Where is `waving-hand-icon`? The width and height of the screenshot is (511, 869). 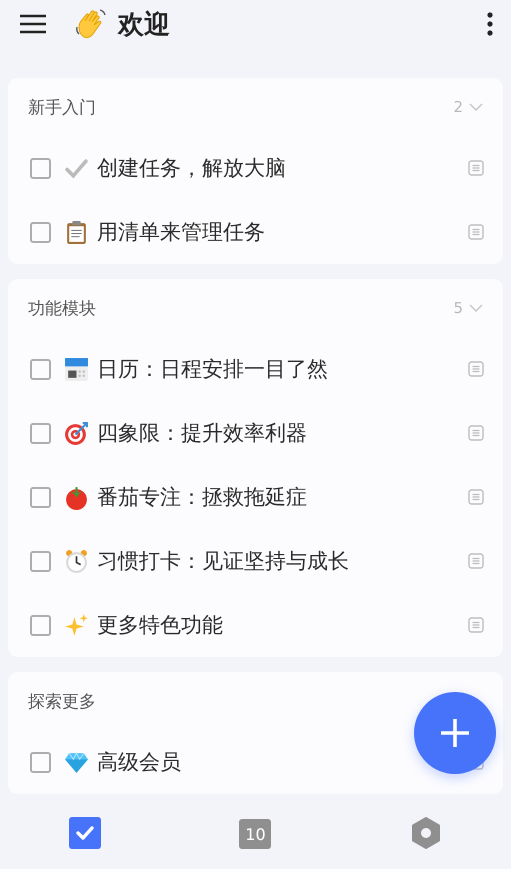
waving-hand-icon is located at coordinates (91, 24).